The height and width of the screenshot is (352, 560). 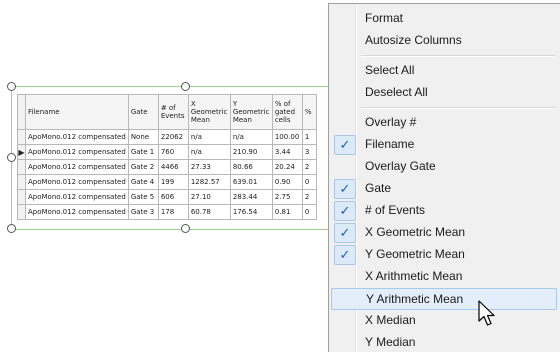 I want to click on cell-pct-gated: 0.90, so click(x=287, y=182).